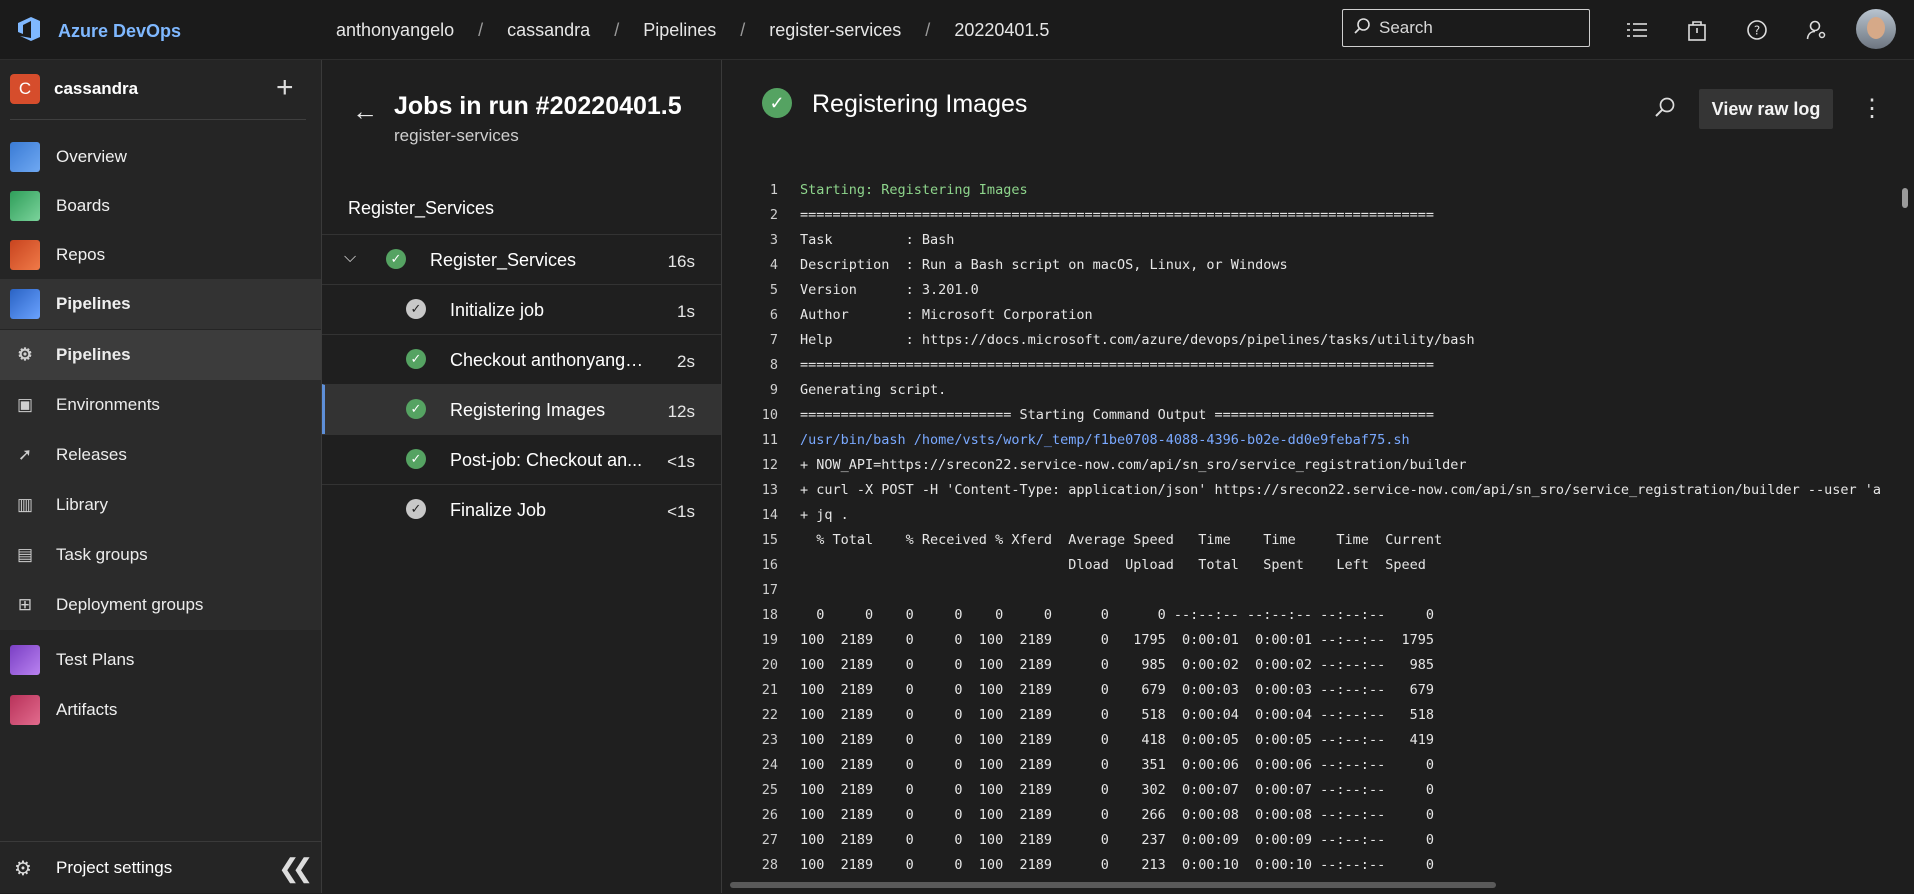 The width and height of the screenshot is (1914, 894). What do you see at coordinates (773, 290) in the screenshot?
I see `line-number: 5` at bounding box center [773, 290].